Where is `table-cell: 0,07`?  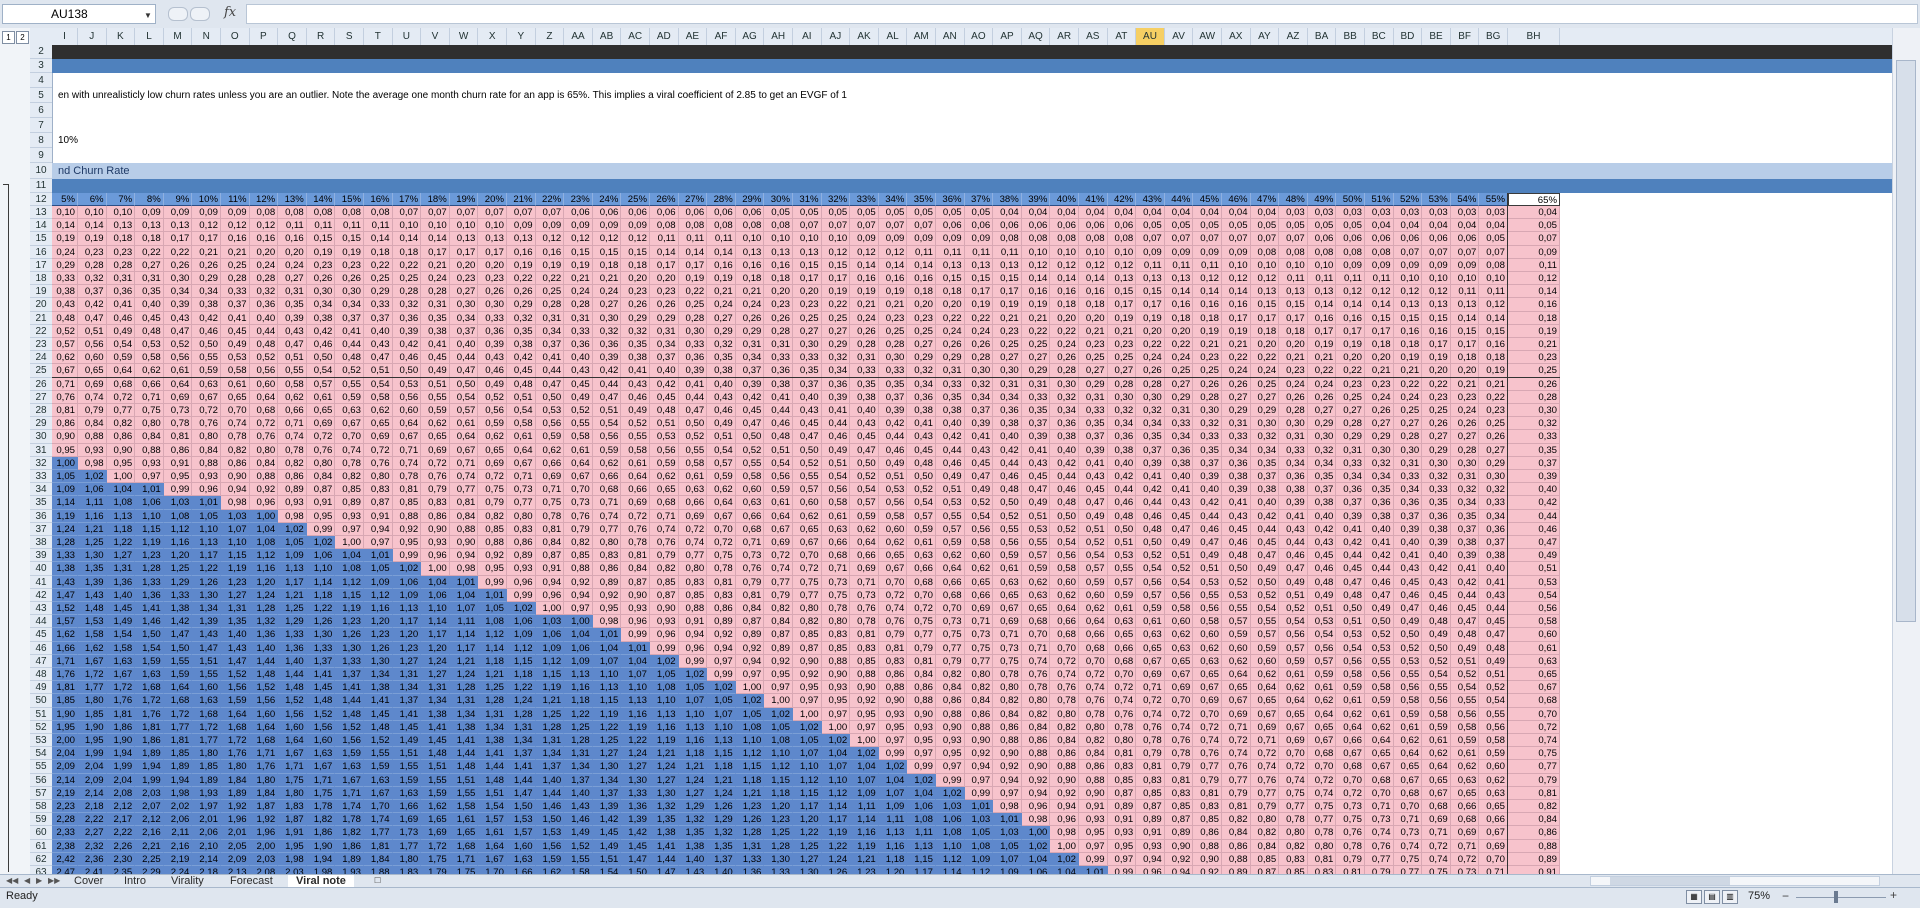
table-cell: 0,07 is located at coordinates (1436, 252).